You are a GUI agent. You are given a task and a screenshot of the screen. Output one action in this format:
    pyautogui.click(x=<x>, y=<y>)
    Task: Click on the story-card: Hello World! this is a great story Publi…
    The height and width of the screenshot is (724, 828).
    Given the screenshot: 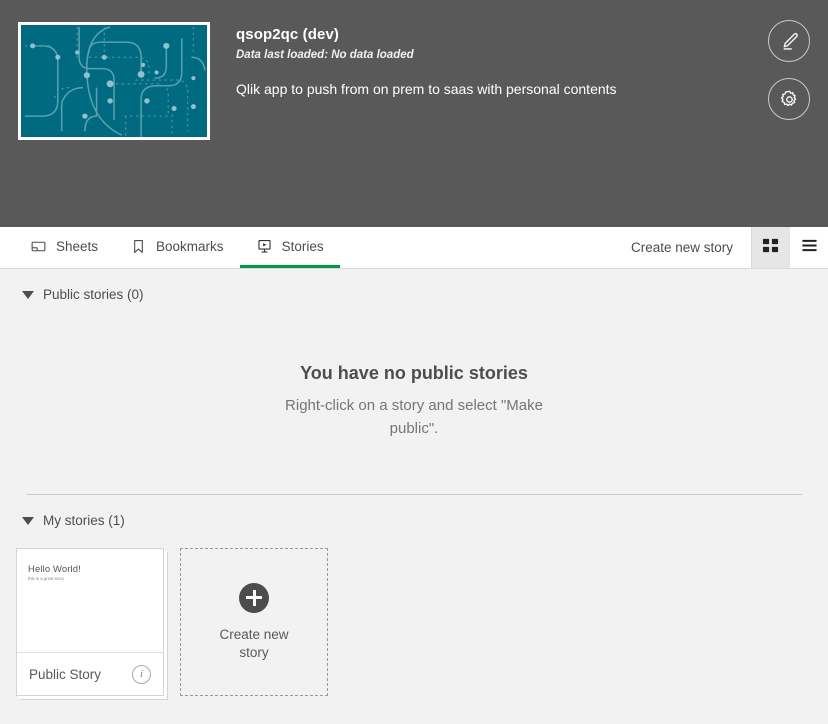 What is the action you would take?
    pyautogui.click(x=90, y=622)
    